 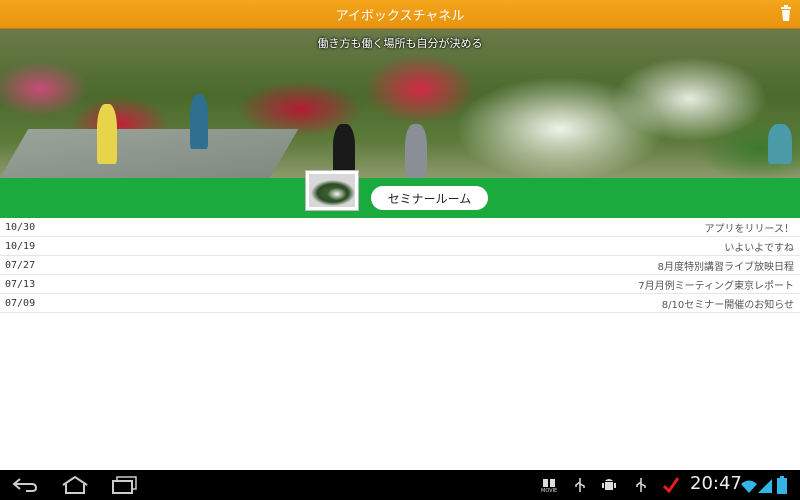 I want to click on news-title: 8/10セミナー開催のお知らせ, so click(x=727, y=305).